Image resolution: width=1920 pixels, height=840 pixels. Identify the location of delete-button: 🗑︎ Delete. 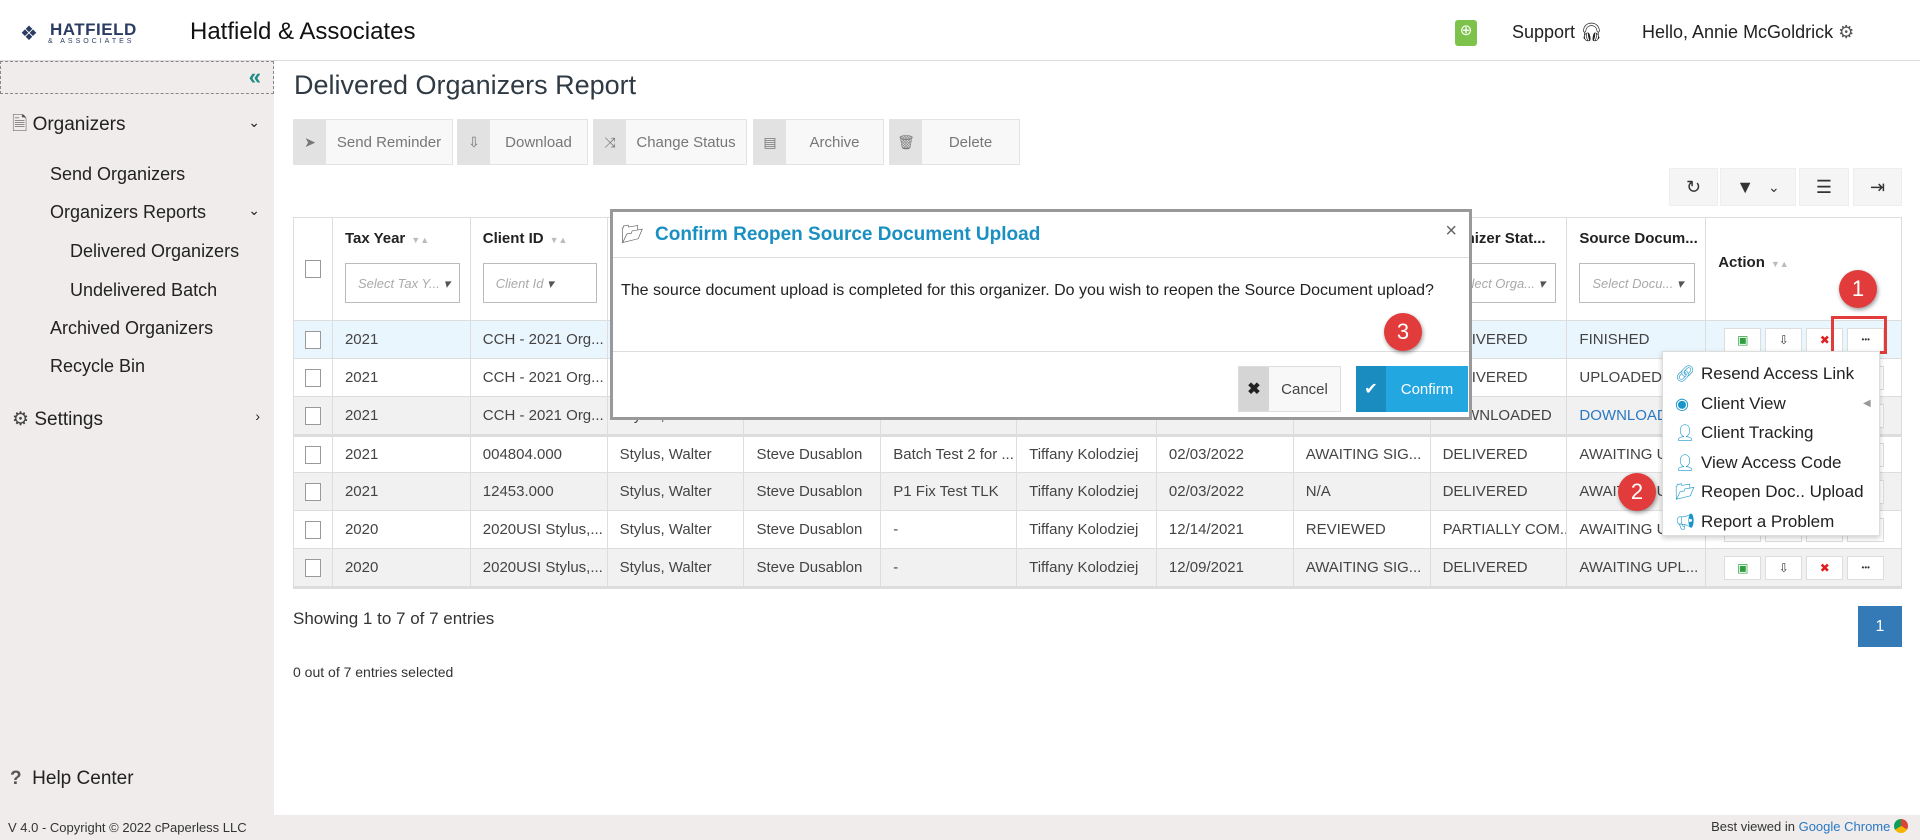
(954, 142).